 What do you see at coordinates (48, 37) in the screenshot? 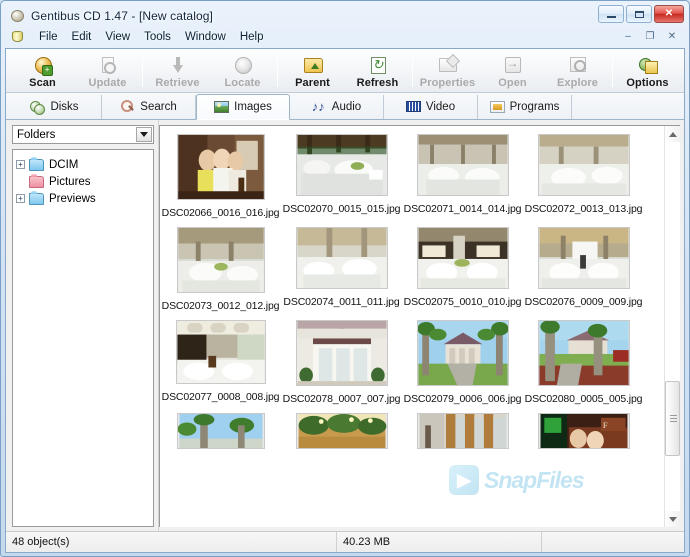
I see `menu-file: File` at bounding box center [48, 37].